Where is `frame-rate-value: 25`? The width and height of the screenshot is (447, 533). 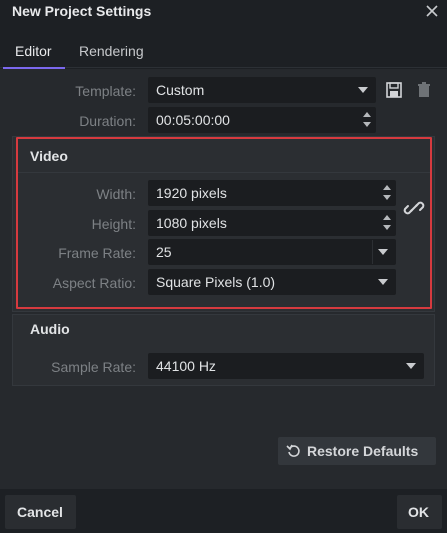 frame-rate-value: 25 is located at coordinates (164, 252).